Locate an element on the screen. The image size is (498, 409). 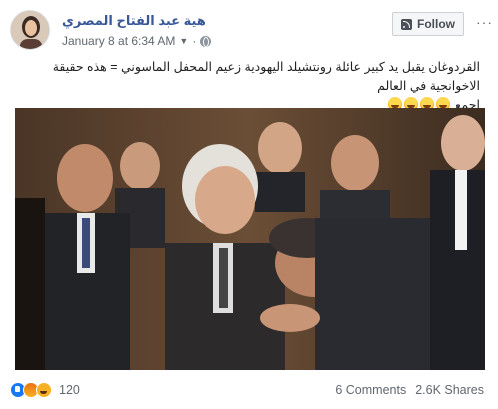
follow-label: Follow is located at coordinates (436, 24).